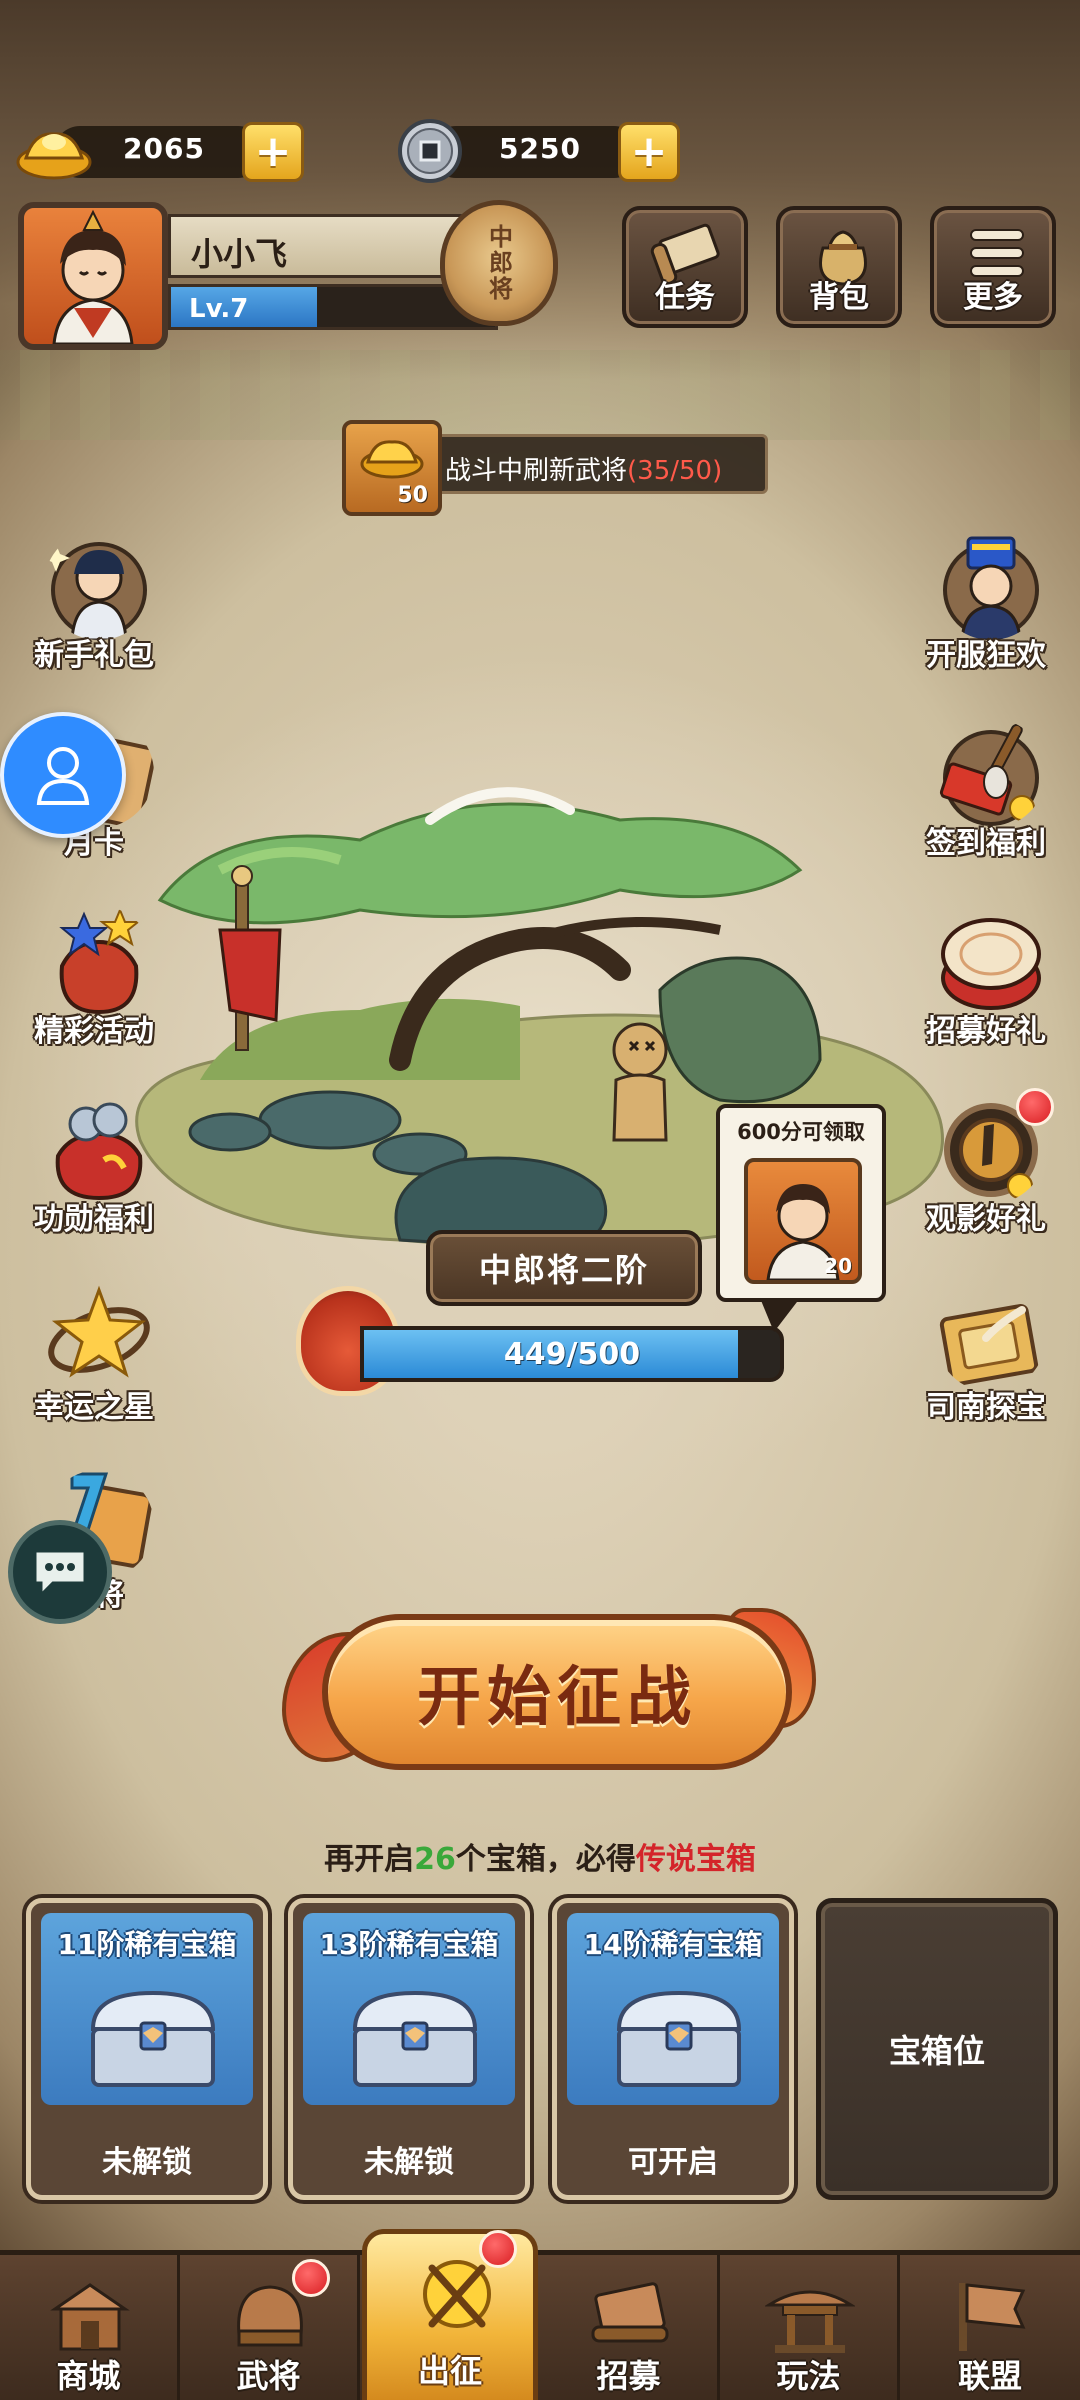  Describe the element at coordinates (937, 2049) in the screenshot. I see `empty-chest-slot: 宝箱位` at that location.